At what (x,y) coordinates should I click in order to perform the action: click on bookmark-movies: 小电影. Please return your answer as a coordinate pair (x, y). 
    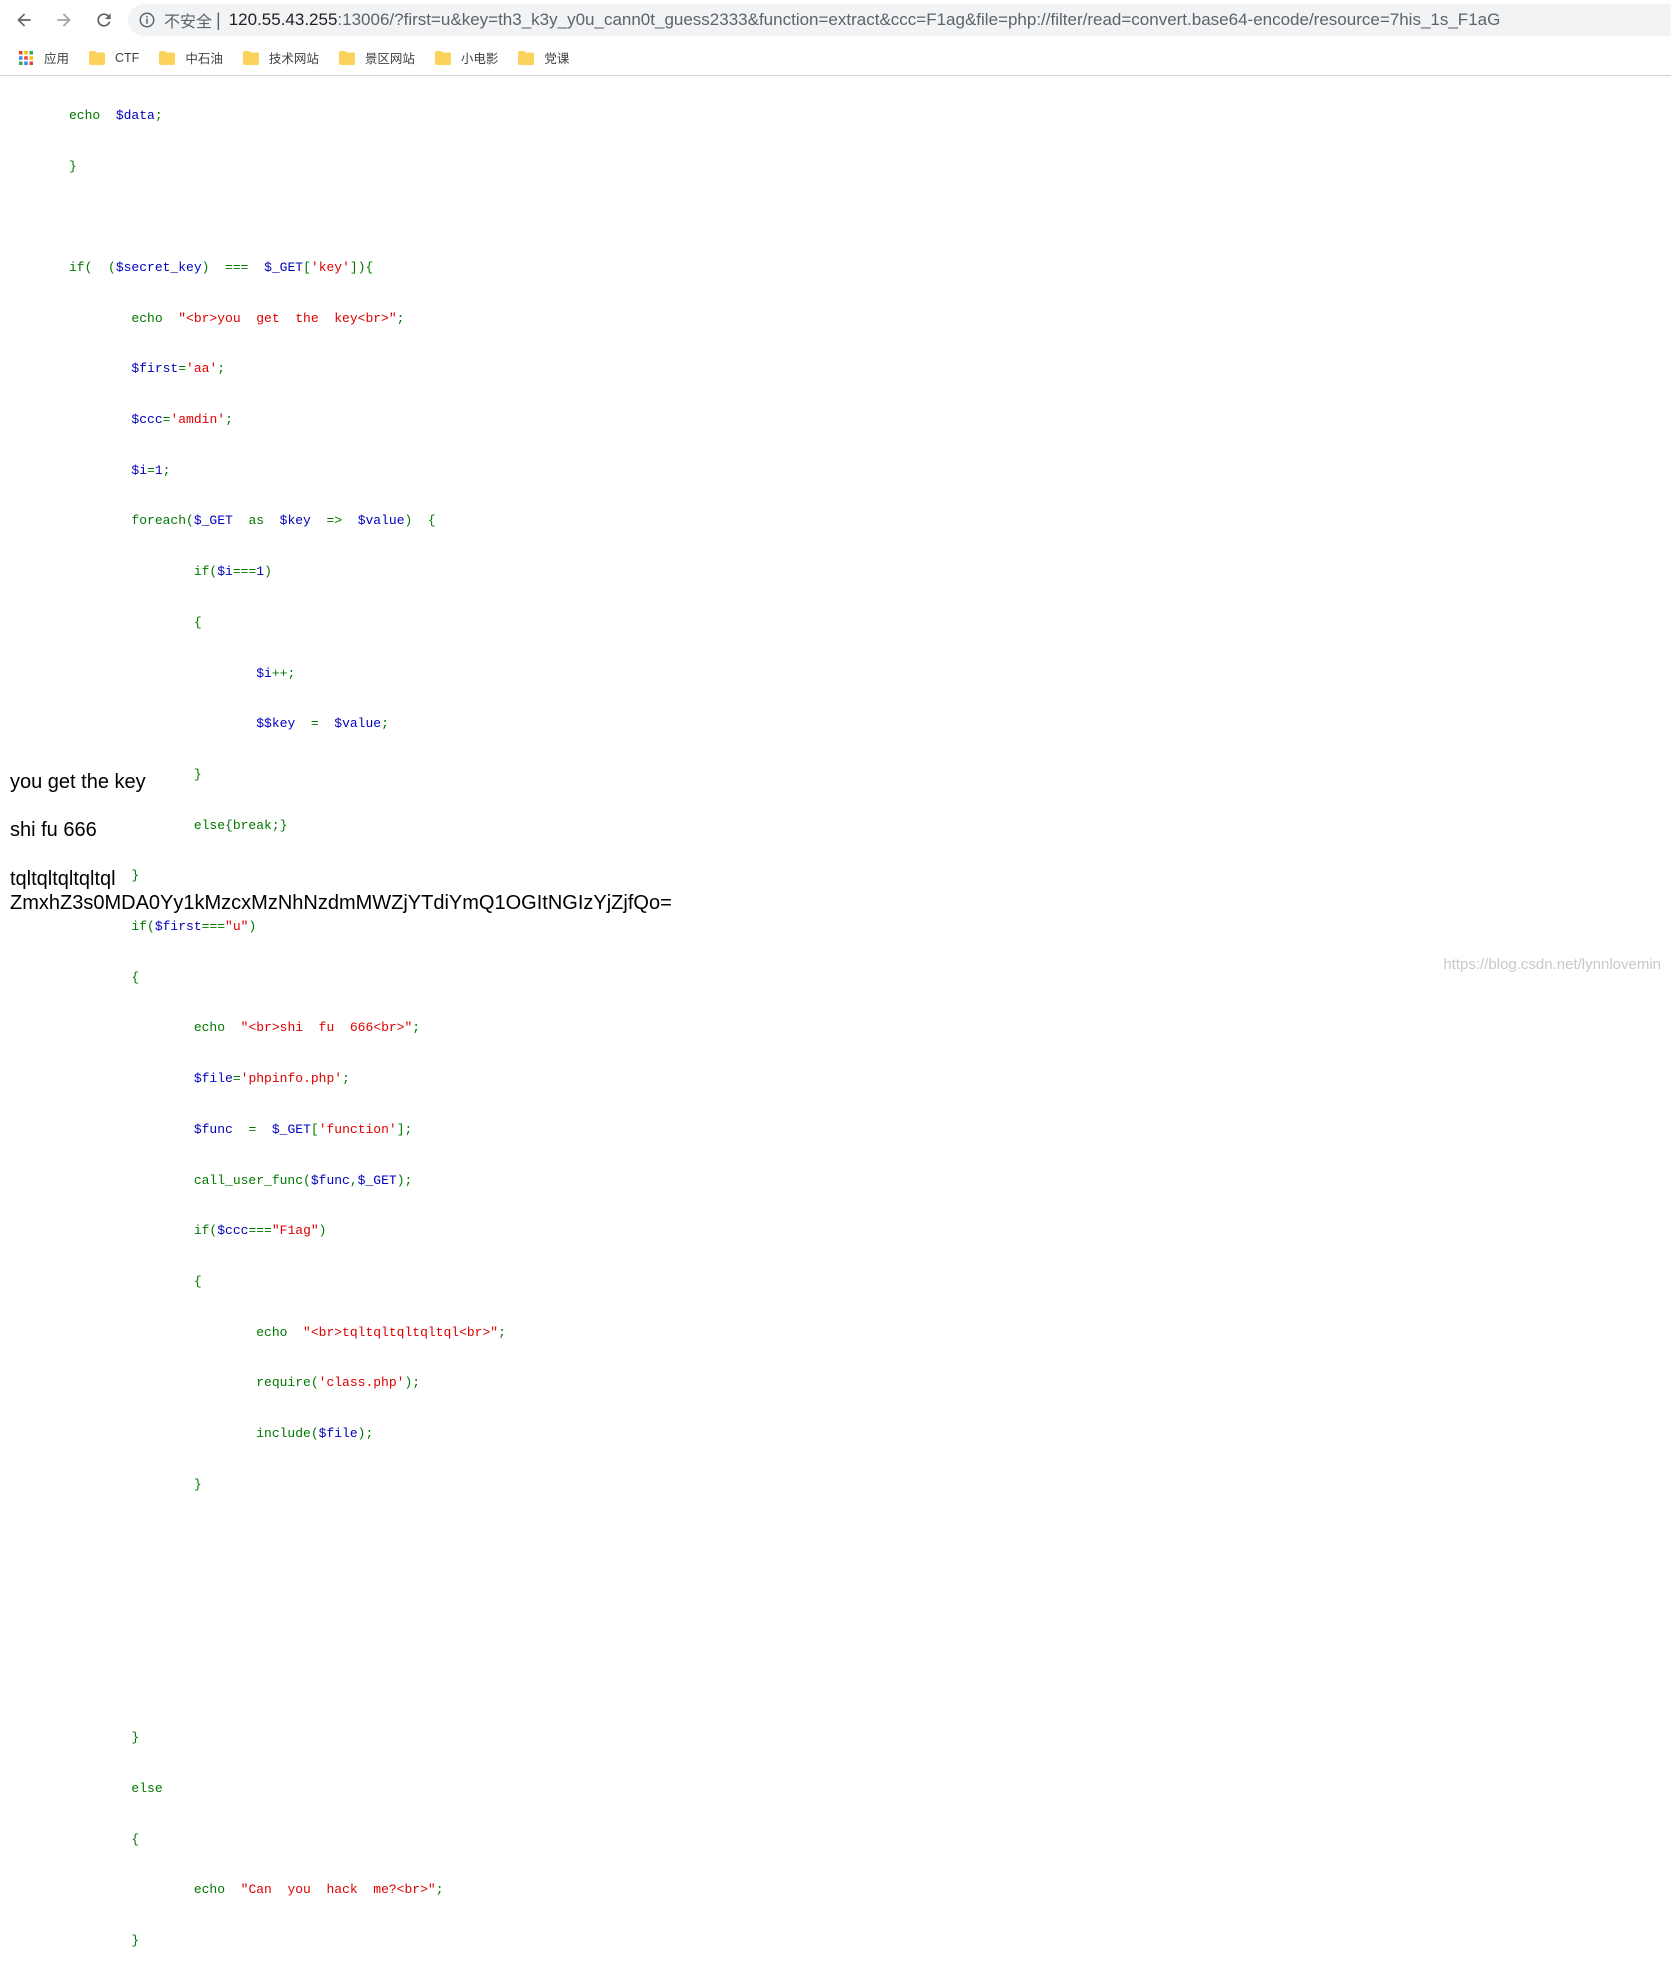
    Looking at the image, I should click on (471, 58).